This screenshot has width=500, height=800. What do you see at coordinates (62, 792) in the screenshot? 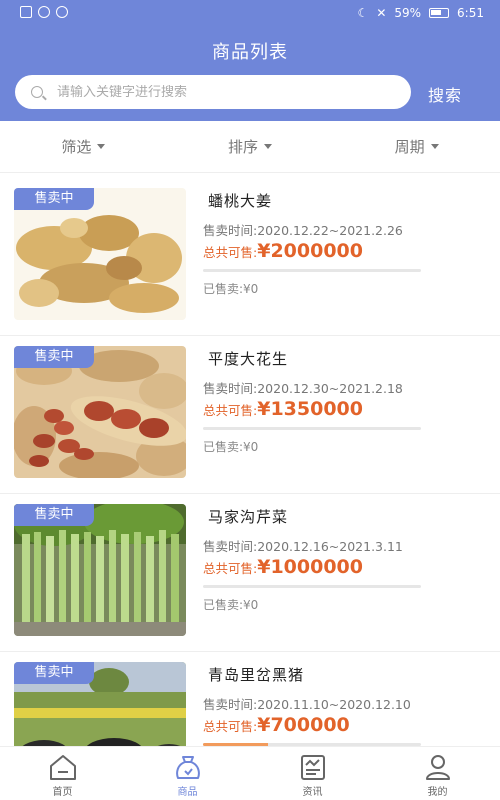
I see `tab-label: 首页` at bounding box center [62, 792].